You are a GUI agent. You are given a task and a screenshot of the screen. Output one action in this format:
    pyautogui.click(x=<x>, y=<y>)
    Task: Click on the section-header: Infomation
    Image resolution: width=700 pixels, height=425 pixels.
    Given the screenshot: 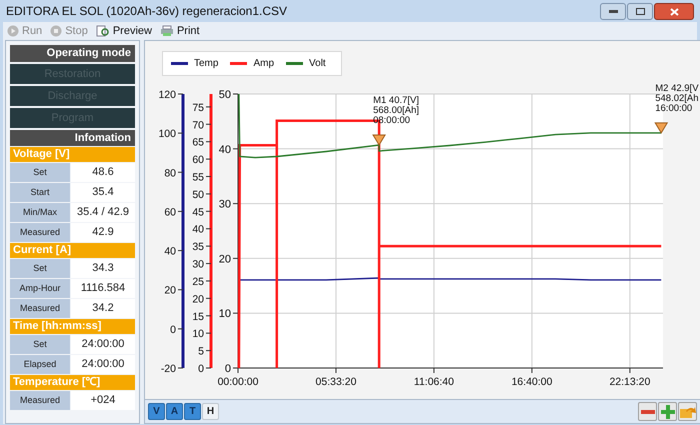 What is the action you would take?
    pyautogui.click(x=72, y=138)
    